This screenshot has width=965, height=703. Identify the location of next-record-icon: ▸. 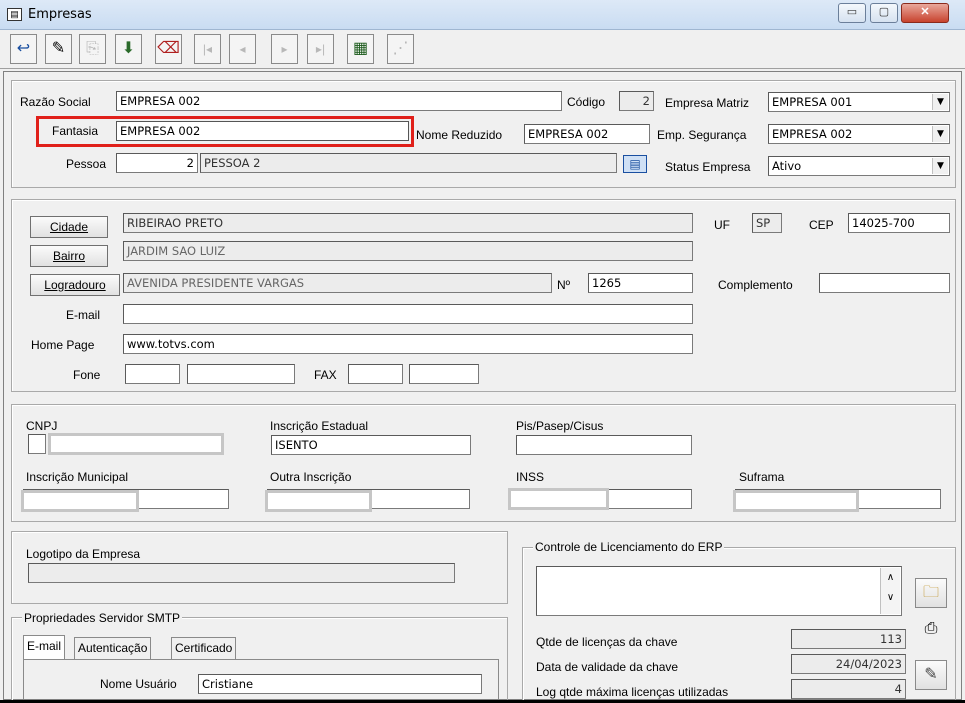
(284, 49).